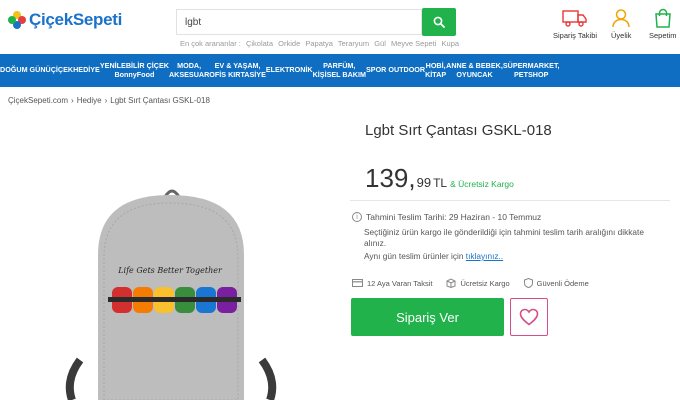 This screenshot has height=400, width=680. What do you see at coordinates (353, 43) in the screenshot?
I see `suggestion-link: Teraryum` at bounding box center [353, 43].